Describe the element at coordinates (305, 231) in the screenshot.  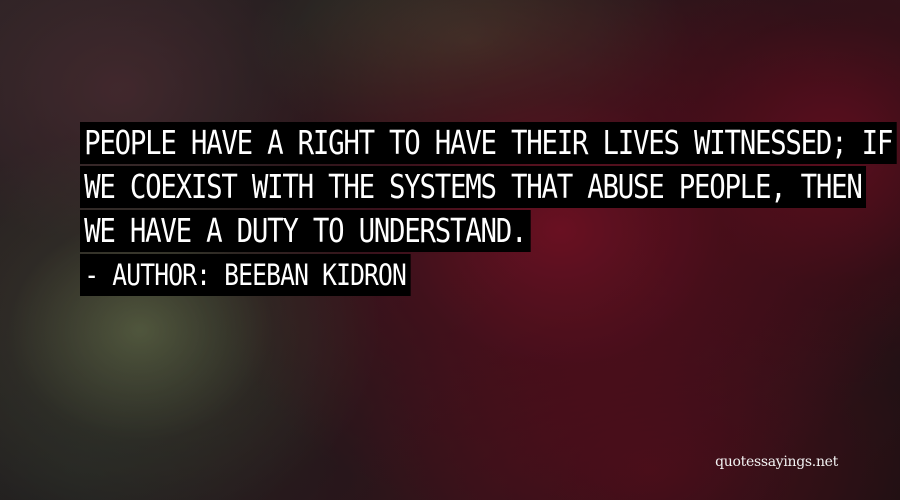
I see `quote-line-3: WE HAVE A DUTY TO UNDERSTAND.` at that location.